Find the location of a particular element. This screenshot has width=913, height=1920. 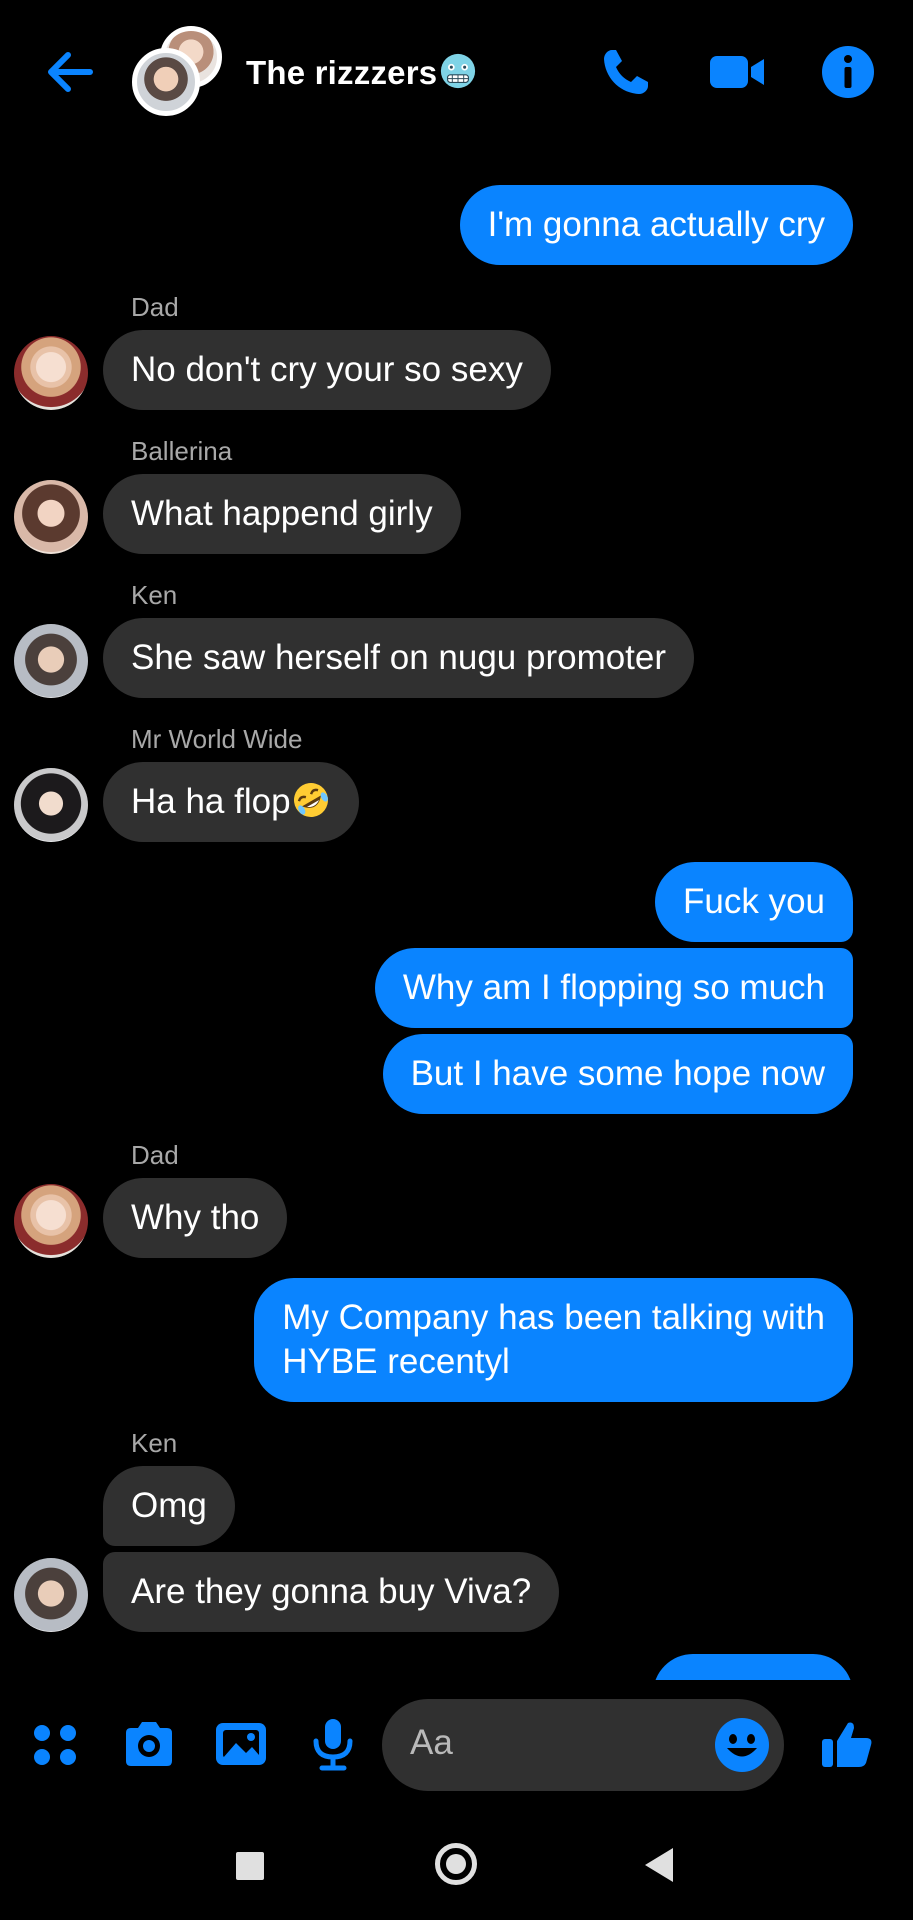

microphone-icon is located at coordinates (333, 1744).